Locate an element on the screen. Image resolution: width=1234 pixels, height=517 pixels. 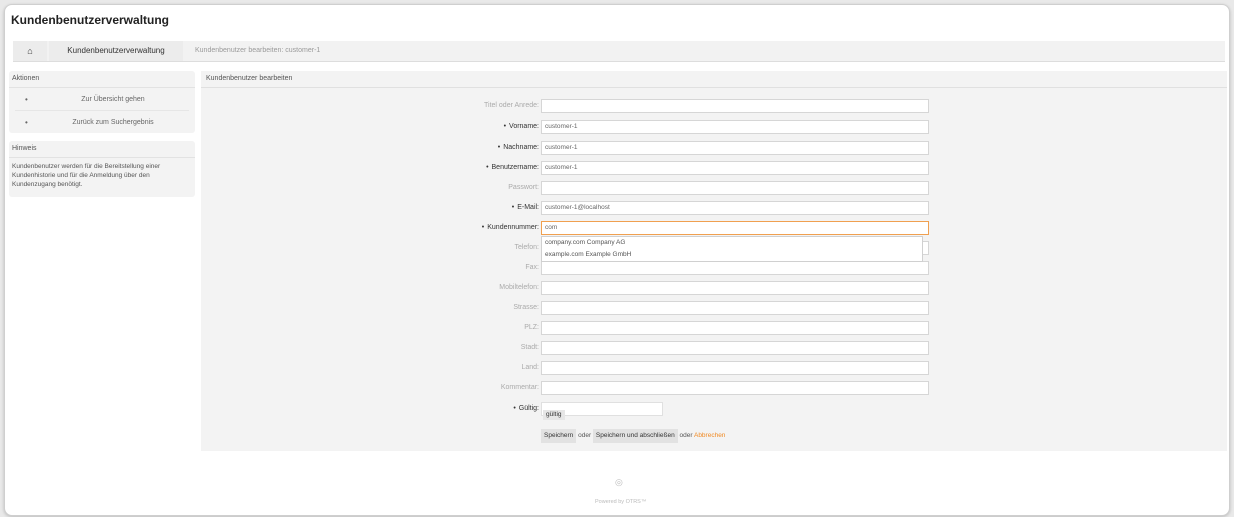
action-go-to-overview: • Zur Übersicht gehen is located at coordinates (102, 100).